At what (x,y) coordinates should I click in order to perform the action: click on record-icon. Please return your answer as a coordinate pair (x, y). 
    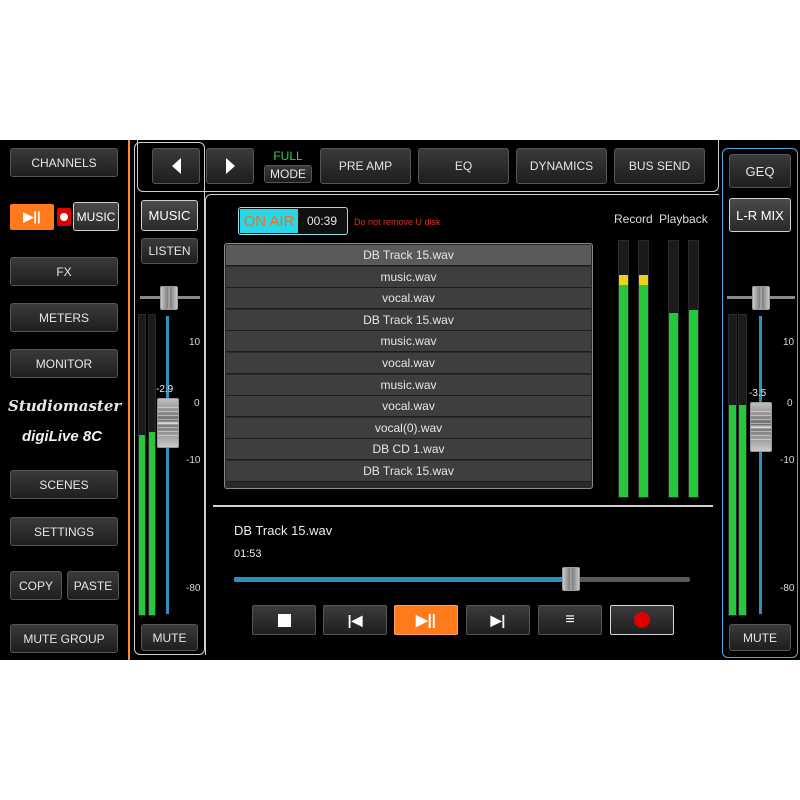
    Looking at the image, I should click on (642, 620).